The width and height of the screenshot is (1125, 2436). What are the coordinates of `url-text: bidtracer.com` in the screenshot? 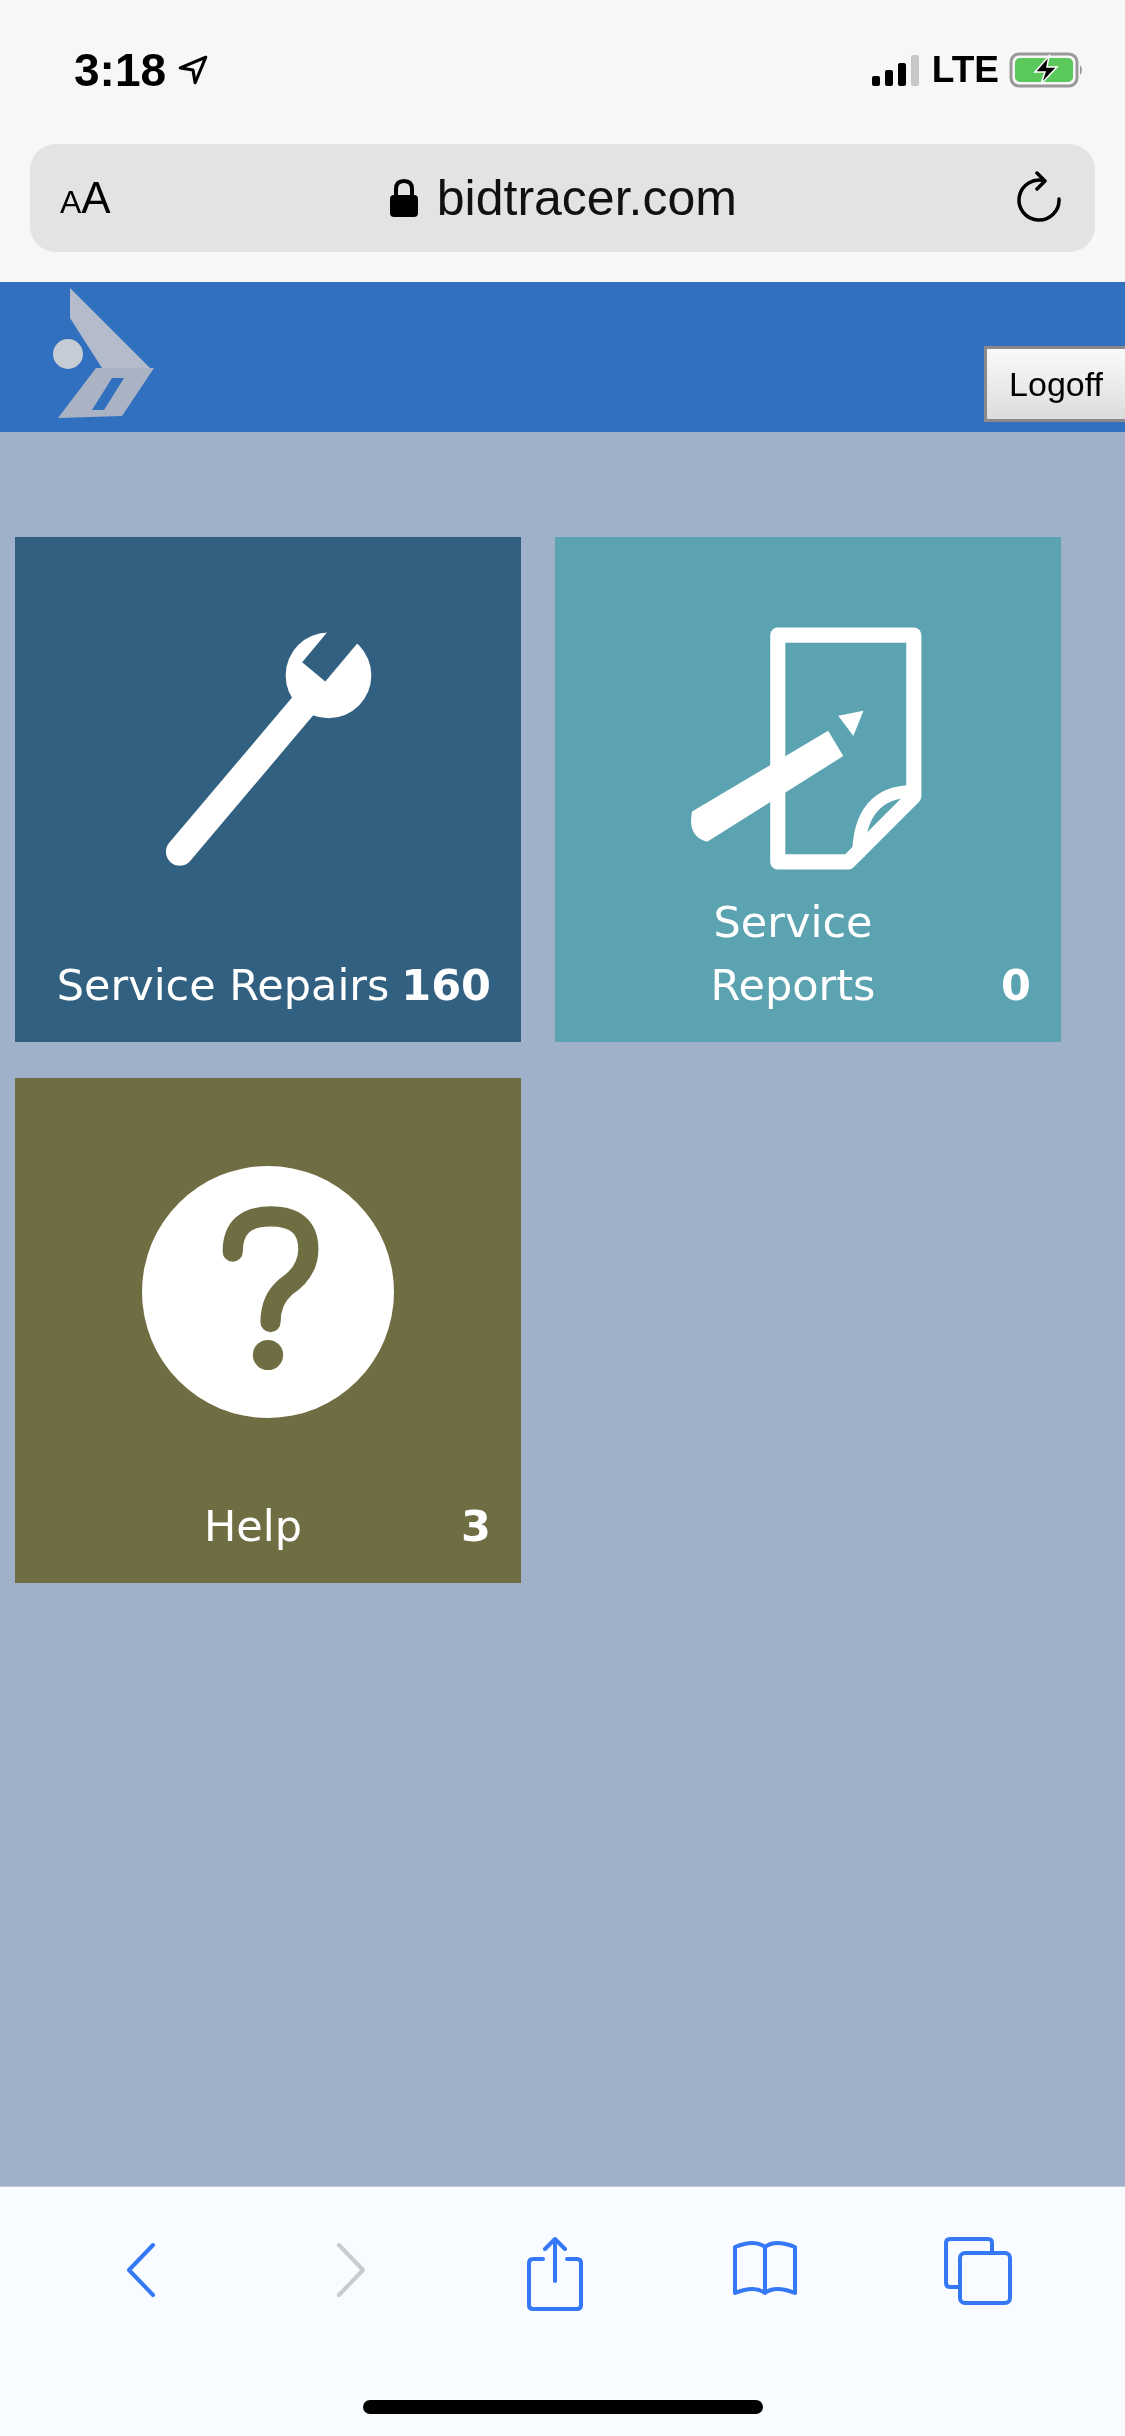 It's located at (586, 198).